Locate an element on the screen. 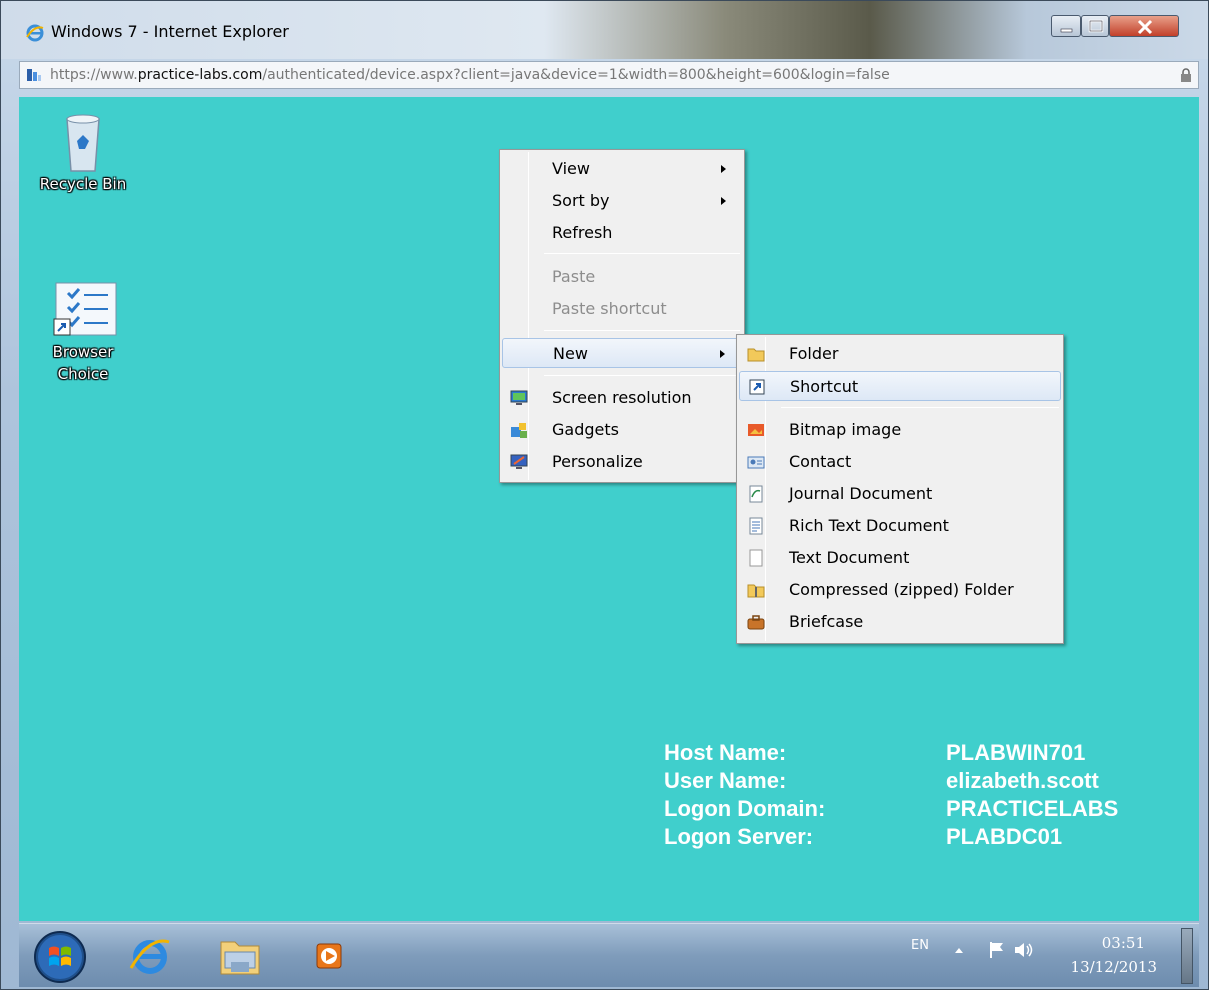  submenu-item-journal-document: Journal Document is located at coordinates (900, 494).